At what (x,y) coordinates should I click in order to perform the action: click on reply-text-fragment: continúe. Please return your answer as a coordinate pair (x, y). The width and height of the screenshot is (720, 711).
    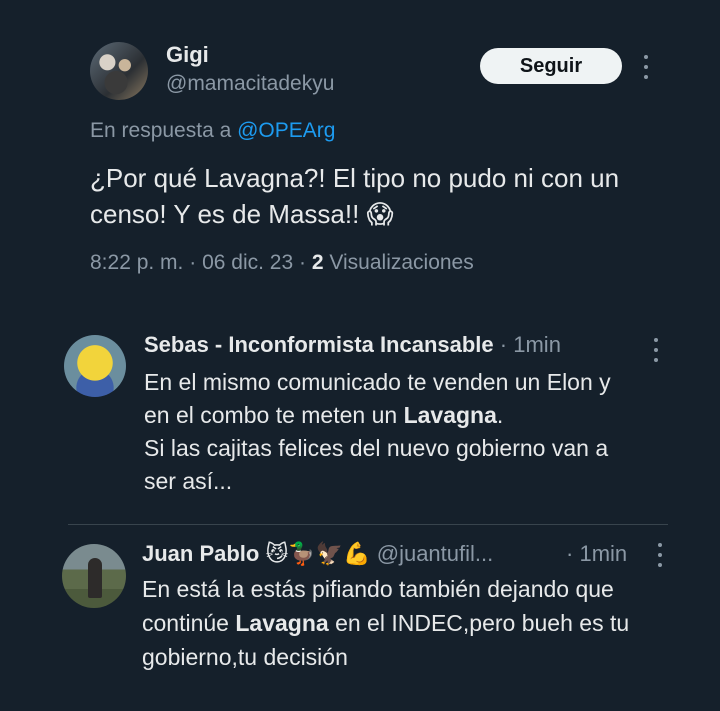
    Looking at the image, I should click on (189, 623).